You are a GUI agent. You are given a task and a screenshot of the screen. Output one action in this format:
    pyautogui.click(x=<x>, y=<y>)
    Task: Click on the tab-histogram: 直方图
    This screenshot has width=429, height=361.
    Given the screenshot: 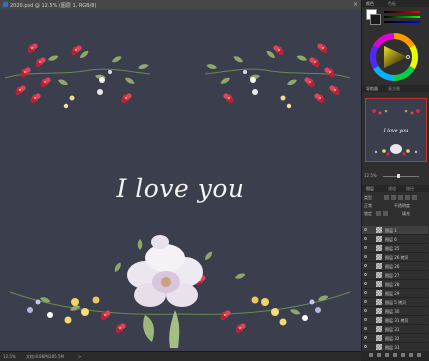 What is the action you would take?
    pyautogui.click(x=394, y=89)
    